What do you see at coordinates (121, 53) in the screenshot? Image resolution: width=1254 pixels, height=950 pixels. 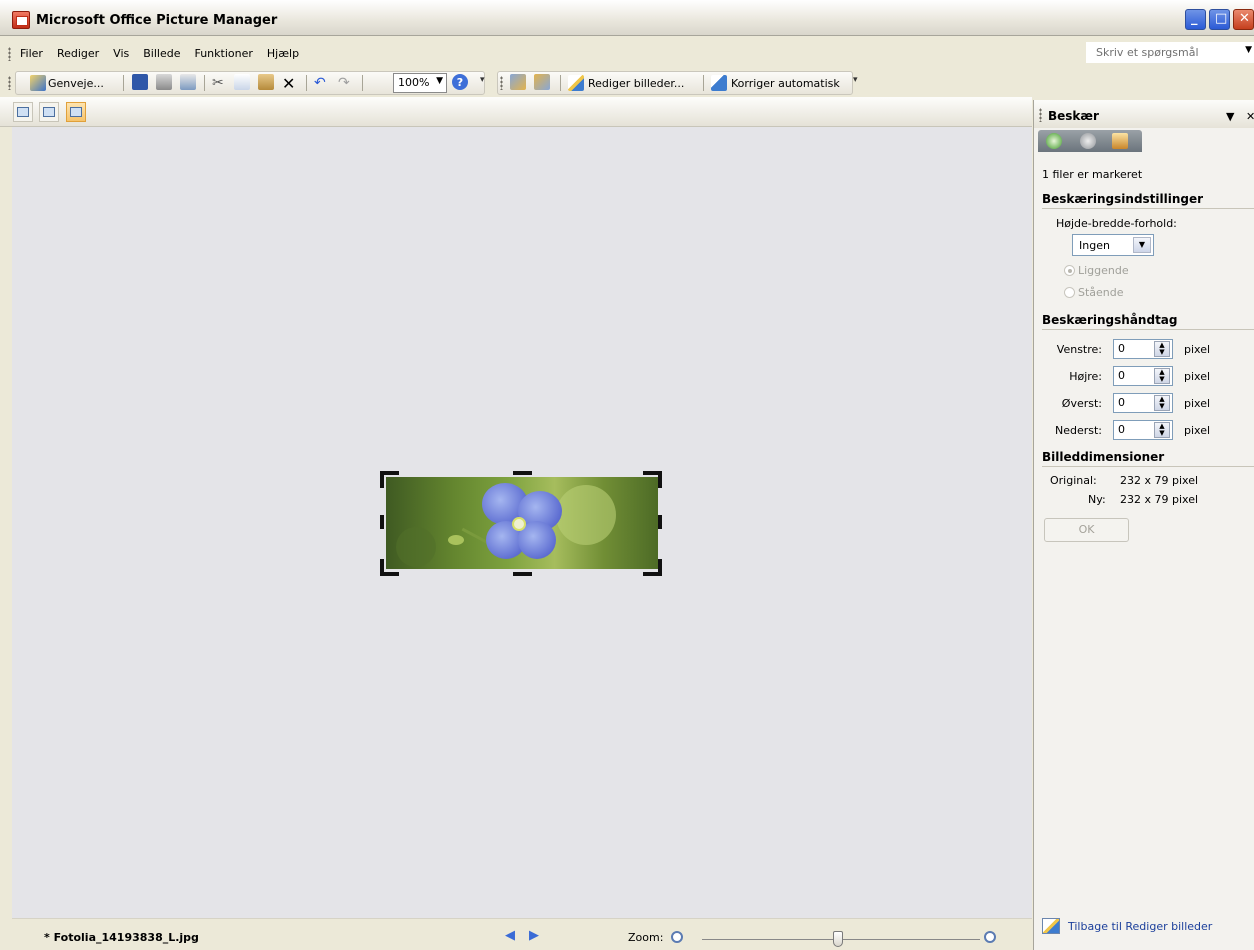 I see `menu-vis: Vis` at bounding box center [121, 53].